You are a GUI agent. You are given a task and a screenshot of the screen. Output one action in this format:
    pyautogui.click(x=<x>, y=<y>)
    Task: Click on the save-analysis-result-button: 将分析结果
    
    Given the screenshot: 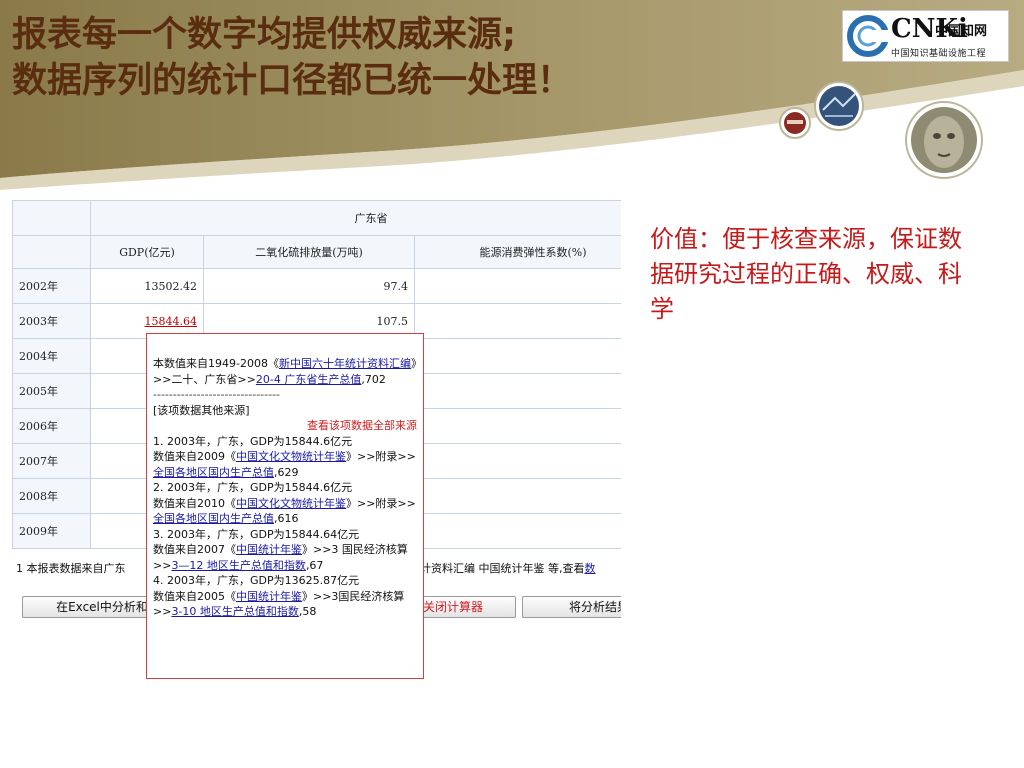 What is the action you would take?
    pyautogui.click(x=571, y=607)
    